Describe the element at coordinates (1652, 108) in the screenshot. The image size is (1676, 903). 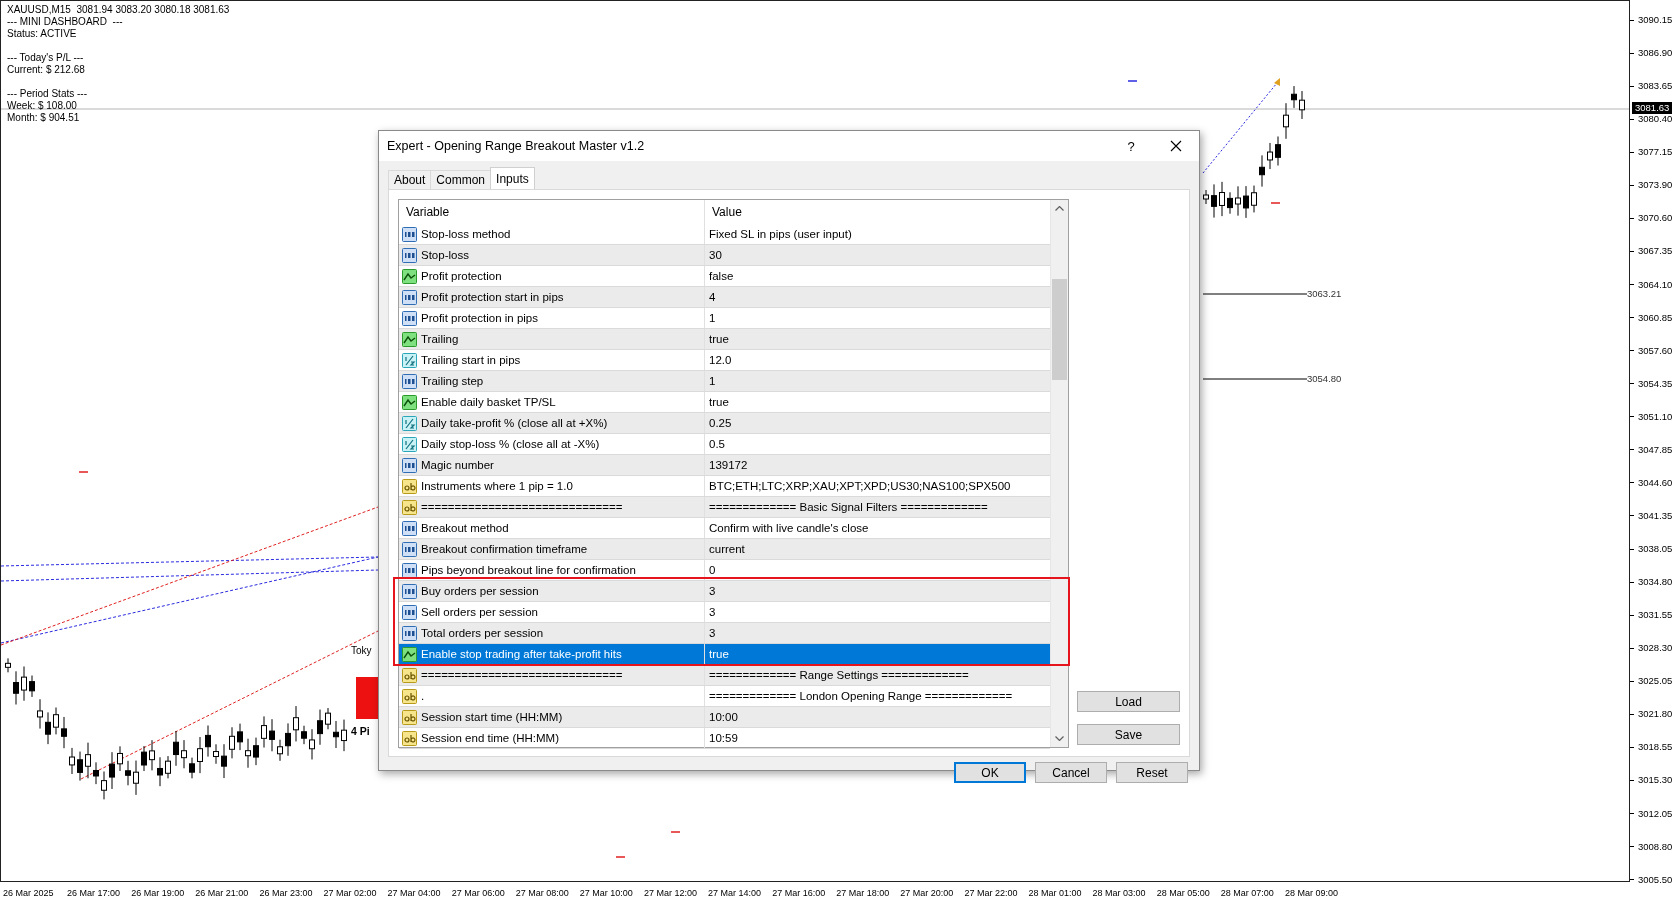
I see `current-price-tag: 3081.63` at that location.